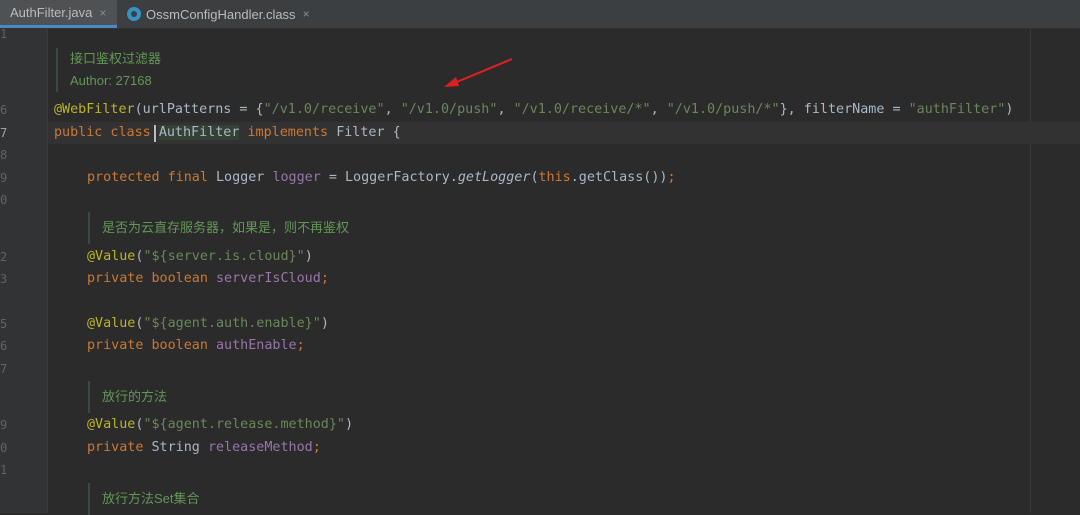  I want to click on annotation-arrow-icon, so click(478, 72).